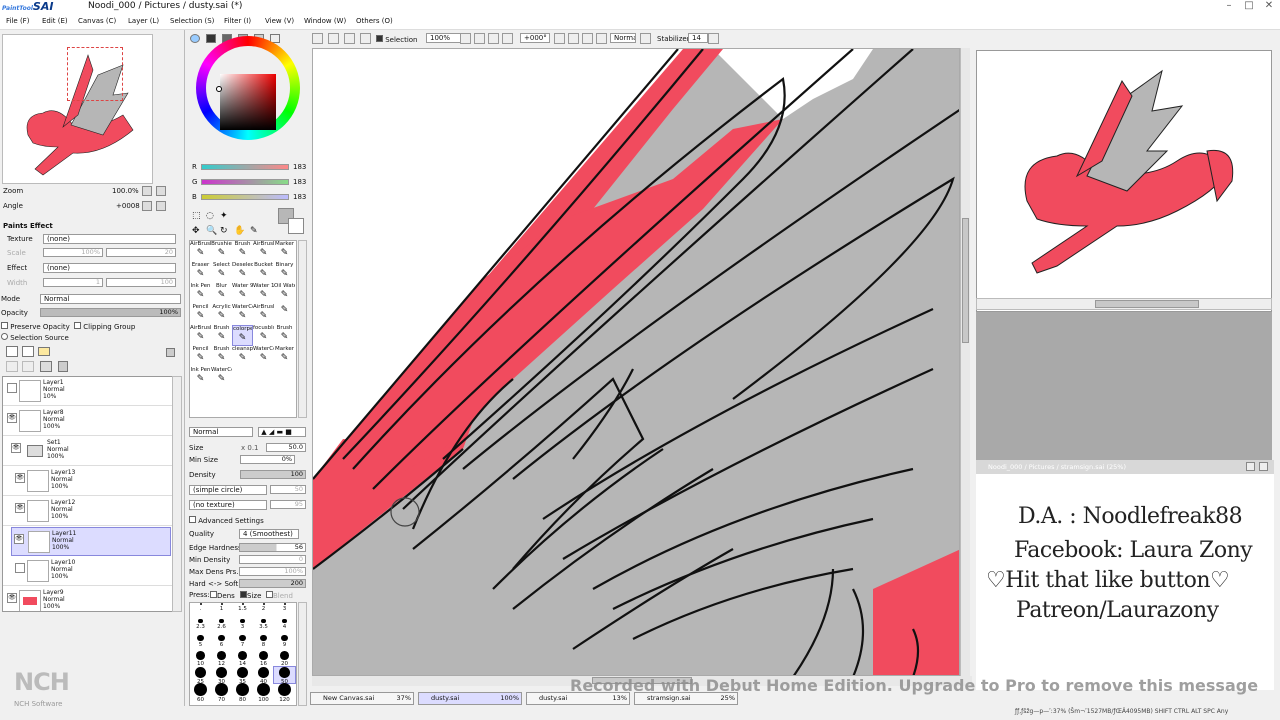 The image size is (1280, 720). I want to click on effect-dropdown: (none), so click(109, 268).